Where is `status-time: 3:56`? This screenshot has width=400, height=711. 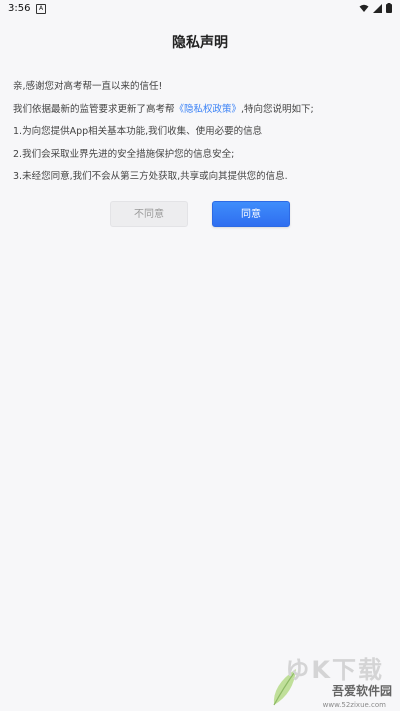
status-time: 3:56 is located at coordinates (19, 8).